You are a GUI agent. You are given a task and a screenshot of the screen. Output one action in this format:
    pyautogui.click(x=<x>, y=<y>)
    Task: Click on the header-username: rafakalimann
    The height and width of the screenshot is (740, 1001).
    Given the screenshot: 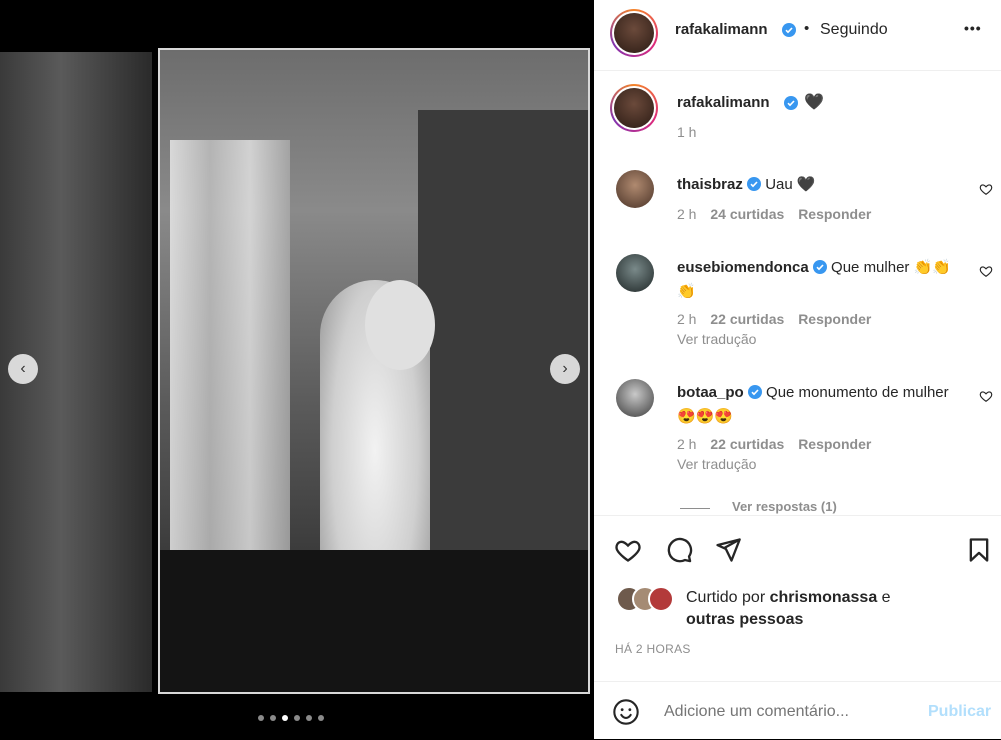 What is the action you would take?
    pyautogui.click(x=721, y=29)
    